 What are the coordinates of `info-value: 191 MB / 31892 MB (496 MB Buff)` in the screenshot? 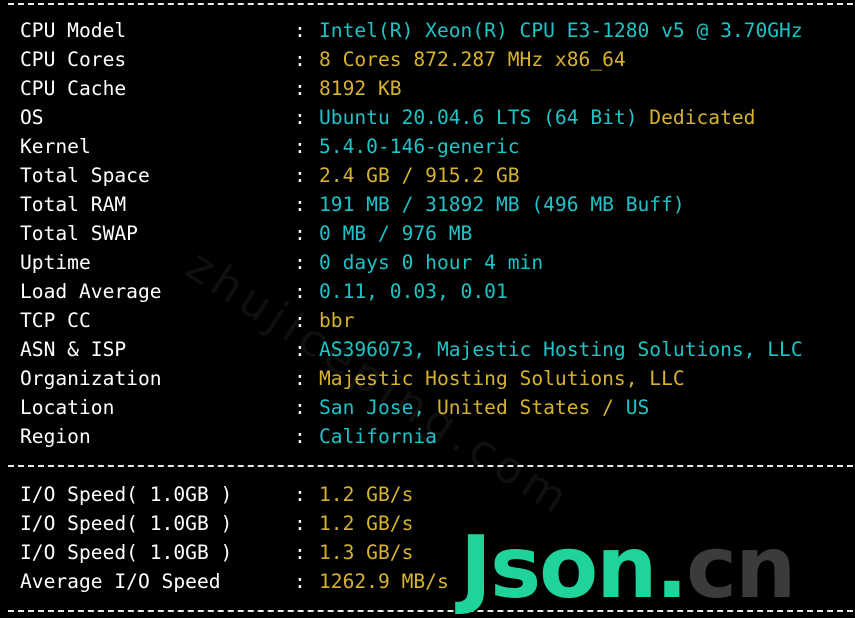 It's located at (502, 204).